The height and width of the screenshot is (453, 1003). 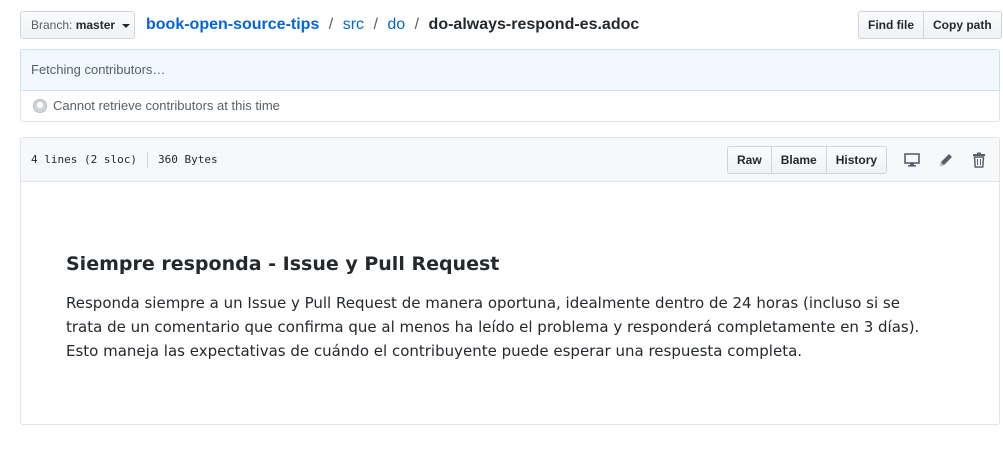 I want to click on trash-icon, so click(x=979, y=160).